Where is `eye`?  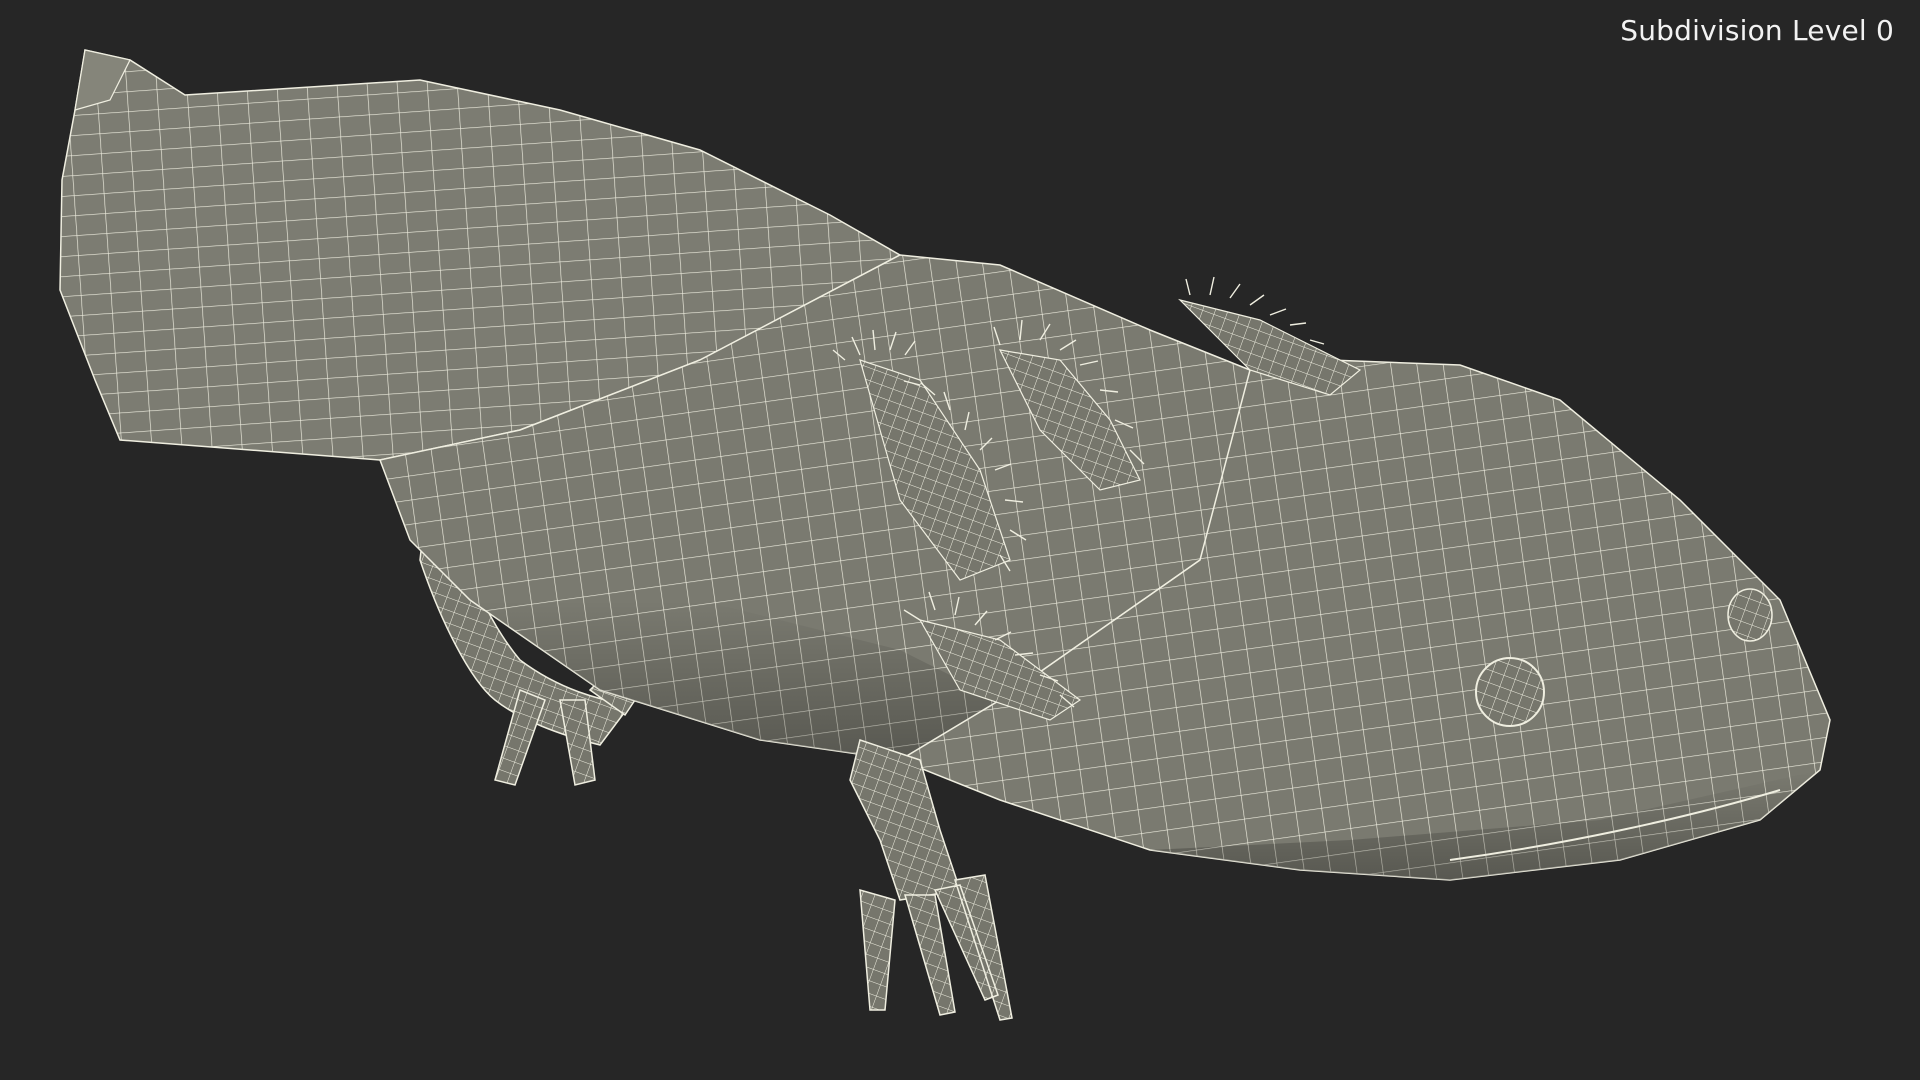 eye is located at coordinates (1510, 692).